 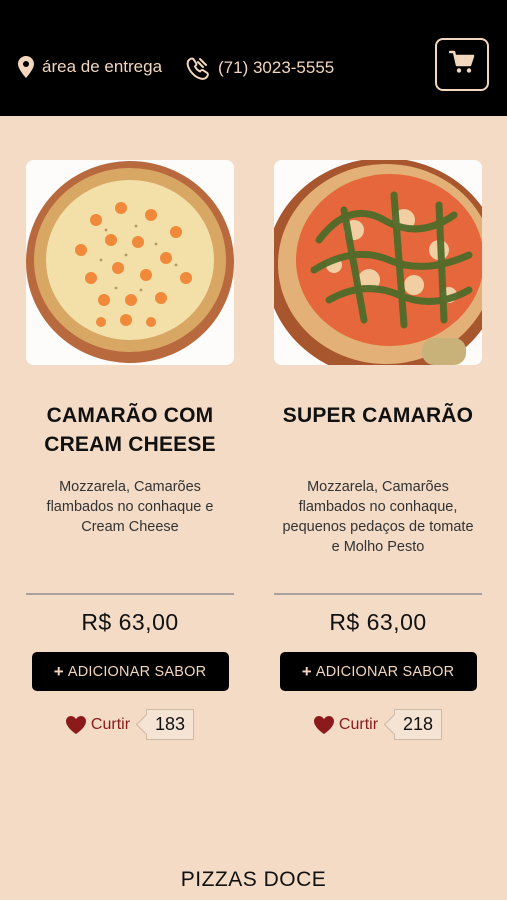 What do you see at coordinates (378, 415) in the screenshot?
I see `product-name: SUPER CAMARÃO` at bounding box center [378, 415].